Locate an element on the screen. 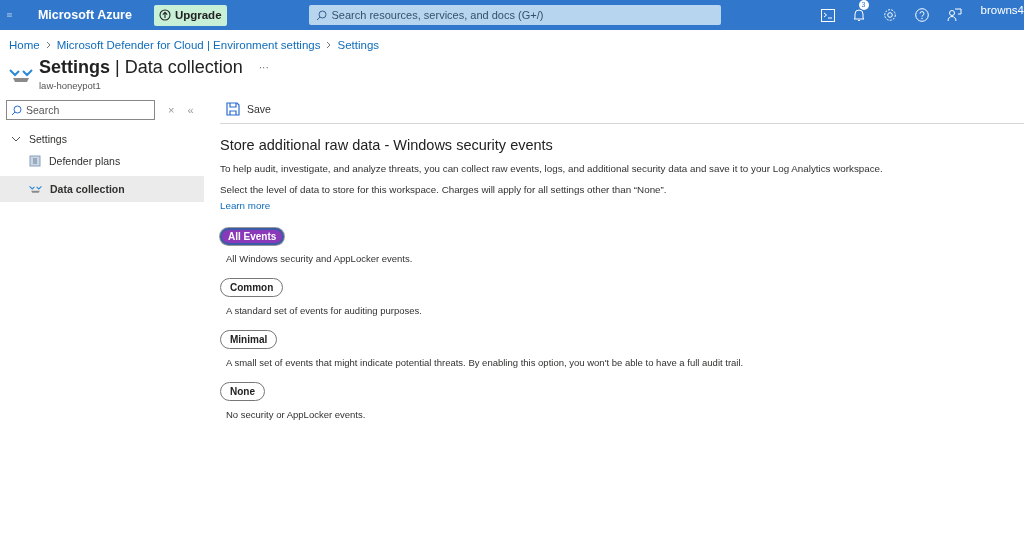  bell-icon is located at coordinates (858, 15).